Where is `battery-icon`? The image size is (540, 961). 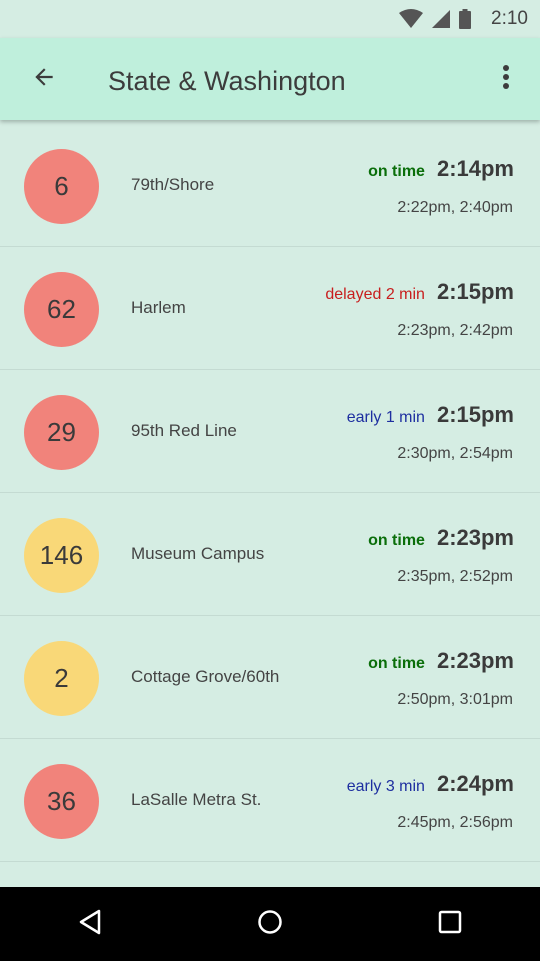
battery-icon is located at coordinates (465, 19).